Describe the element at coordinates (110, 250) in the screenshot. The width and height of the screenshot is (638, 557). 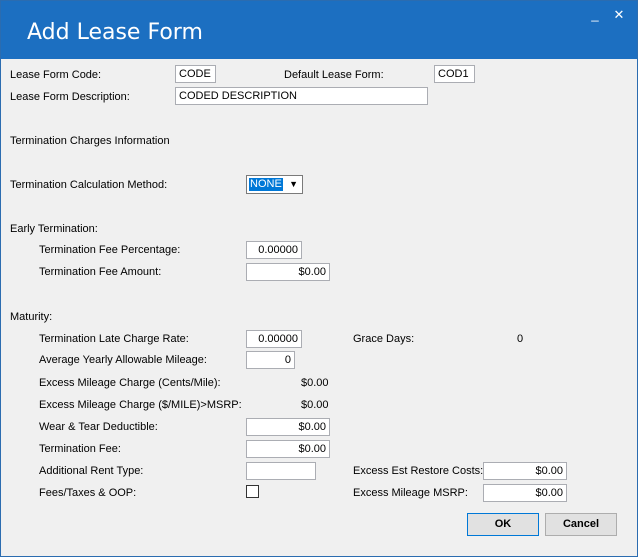
I see `termination-fee-percentage-label: Termination Fee Percentage:` at that location.